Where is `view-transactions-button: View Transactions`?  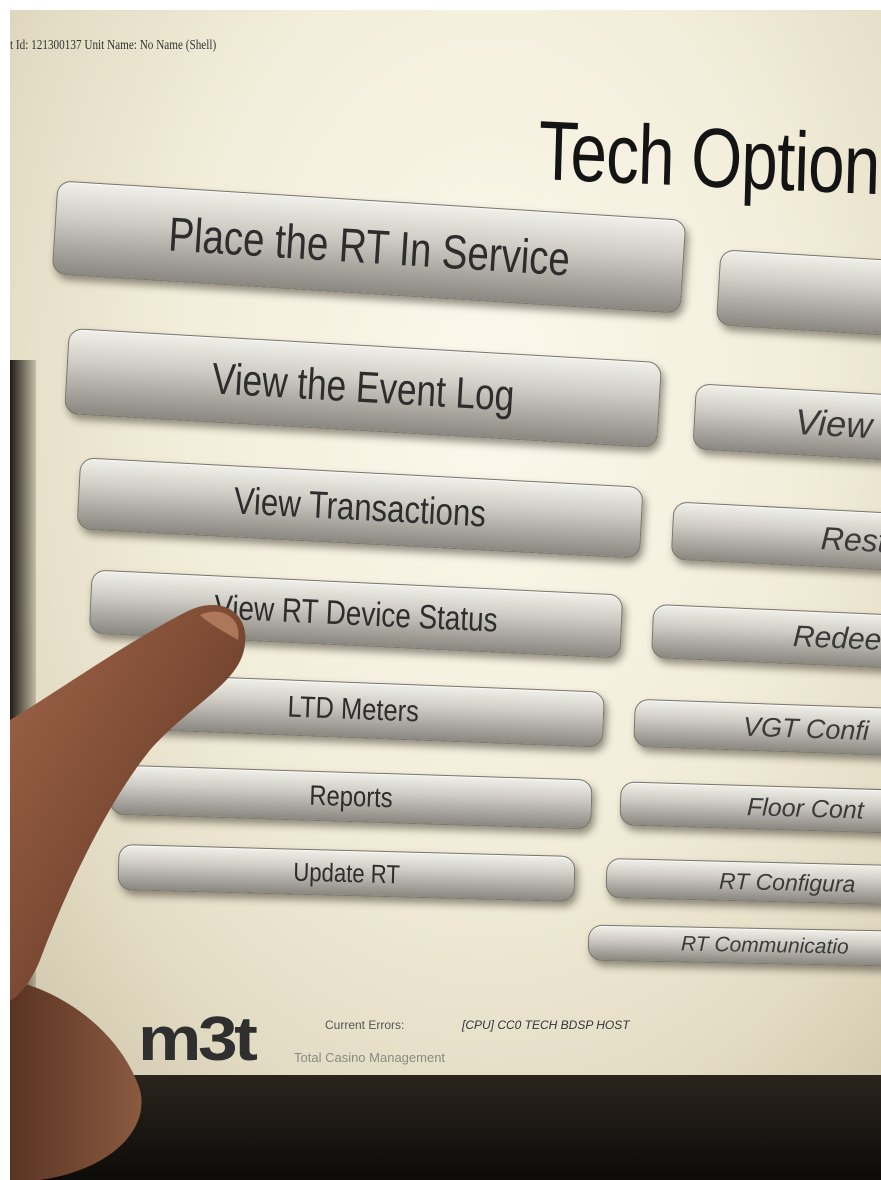
view-transactions-button: View Transactions is located at coordinates (360, 508).